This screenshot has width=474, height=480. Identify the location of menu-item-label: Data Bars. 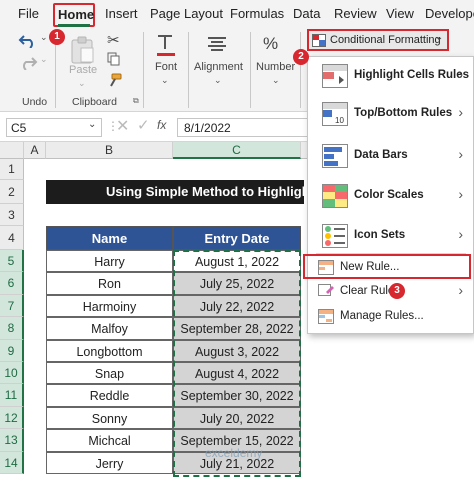
(381, 155).